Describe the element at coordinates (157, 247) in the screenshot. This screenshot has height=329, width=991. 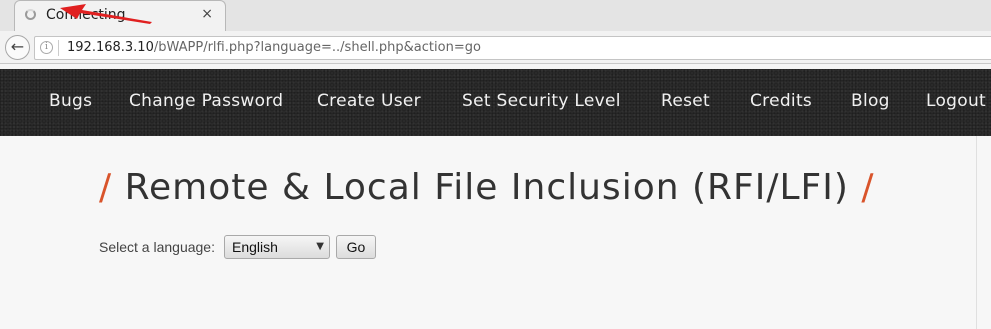
I see `language-label: Select a language:` at that location.